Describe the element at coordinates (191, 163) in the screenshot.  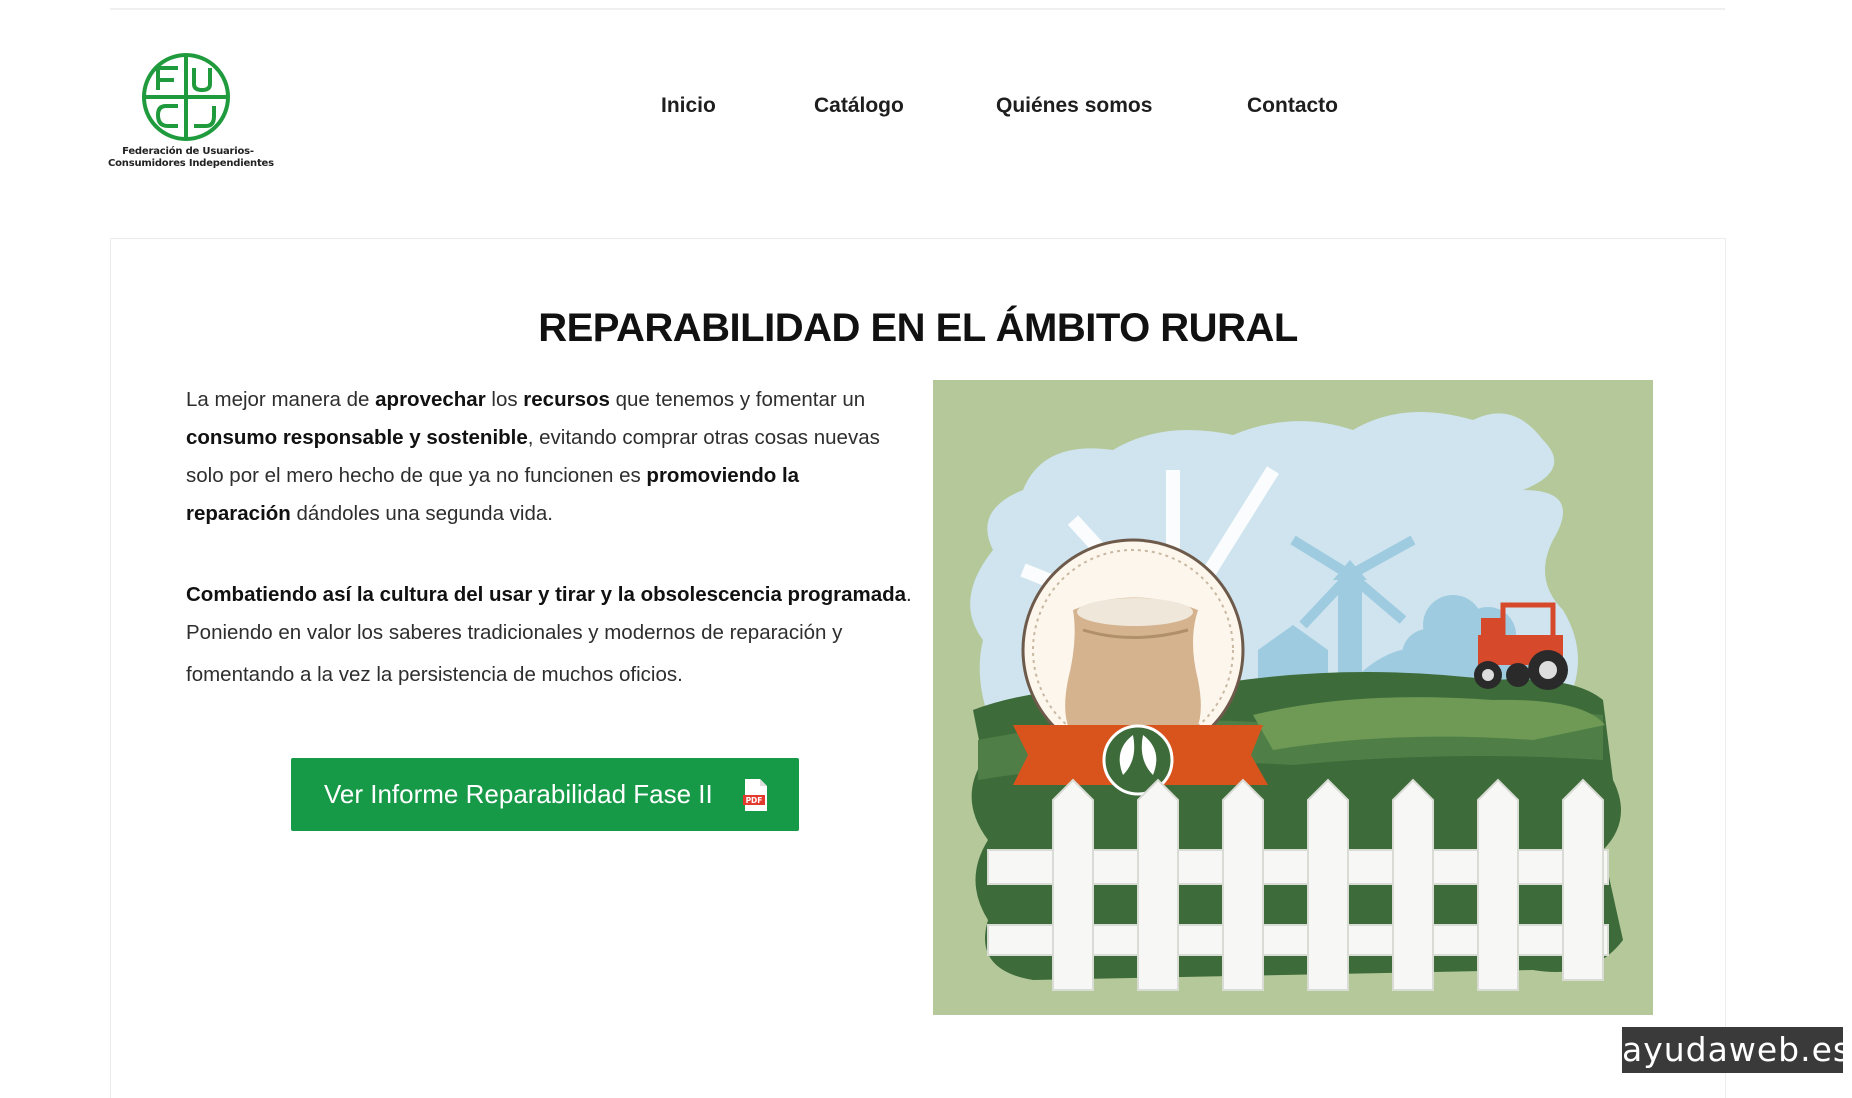
I see `logo-caption-line2: Consumidores Independientes` at that location.